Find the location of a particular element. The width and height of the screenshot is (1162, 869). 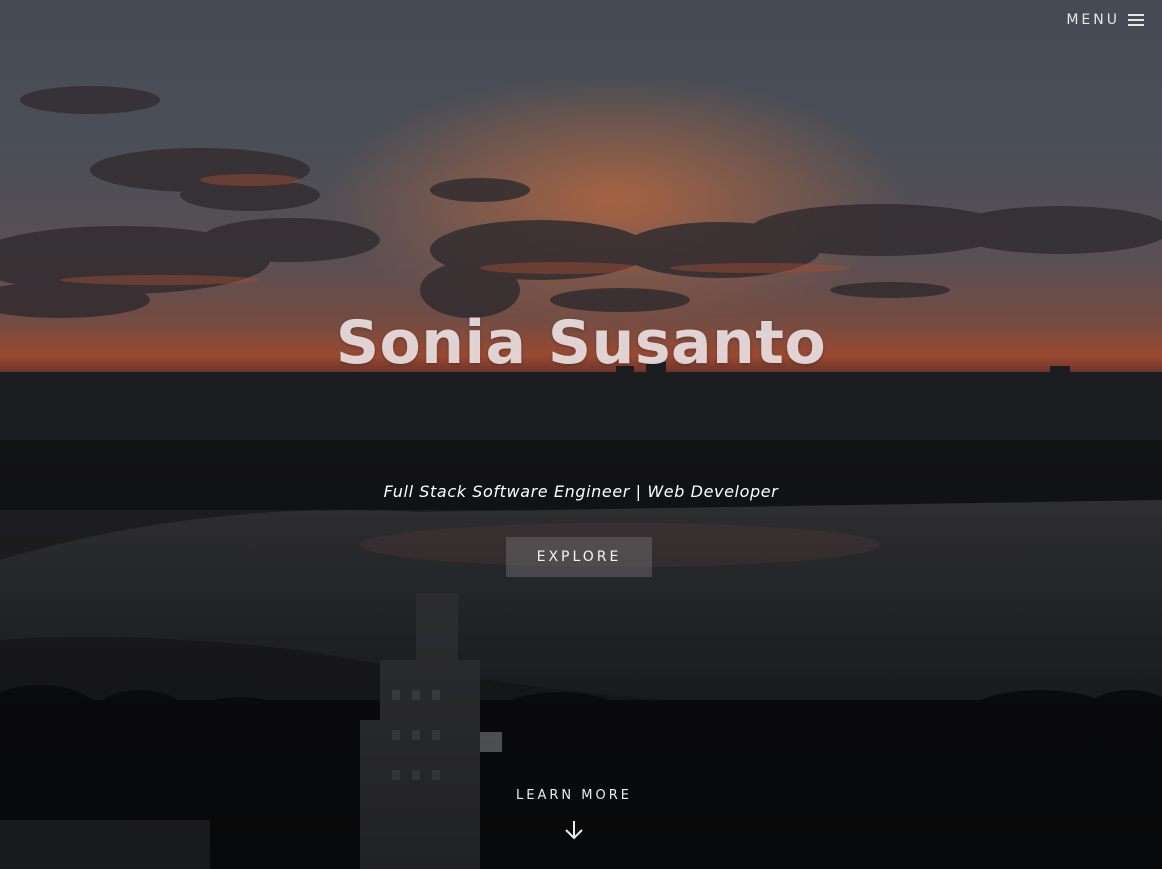

menu-toggle-button: MENU is located at coordinates (1105, 20).